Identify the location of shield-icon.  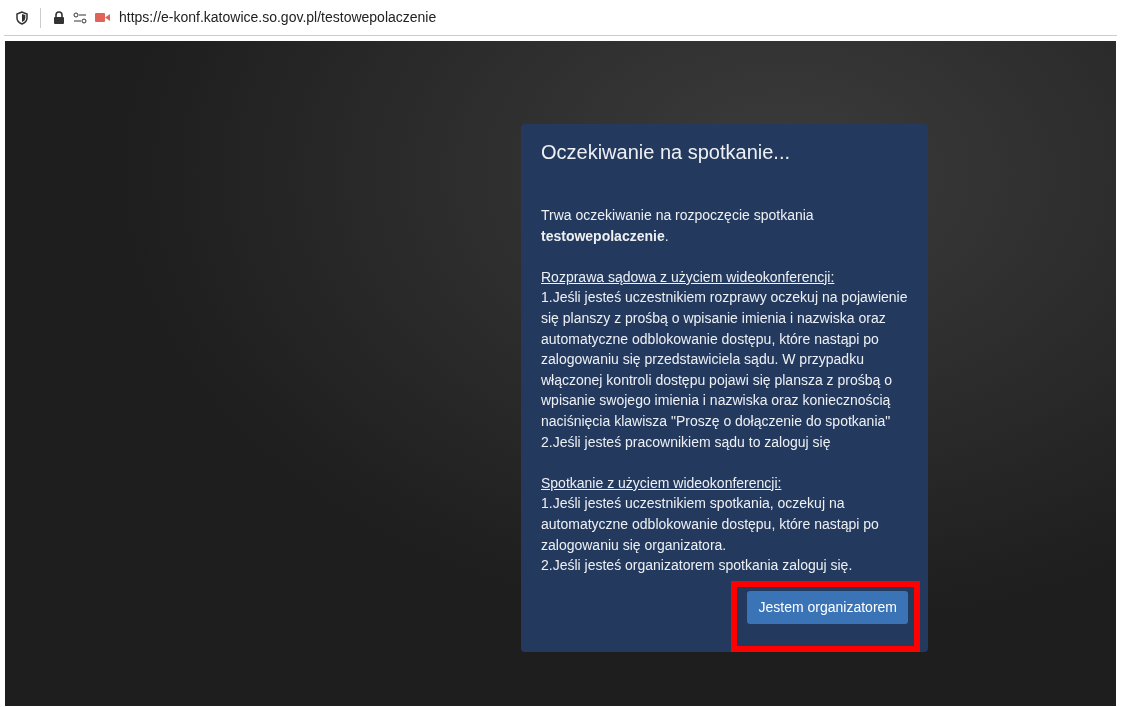
(22, 17).